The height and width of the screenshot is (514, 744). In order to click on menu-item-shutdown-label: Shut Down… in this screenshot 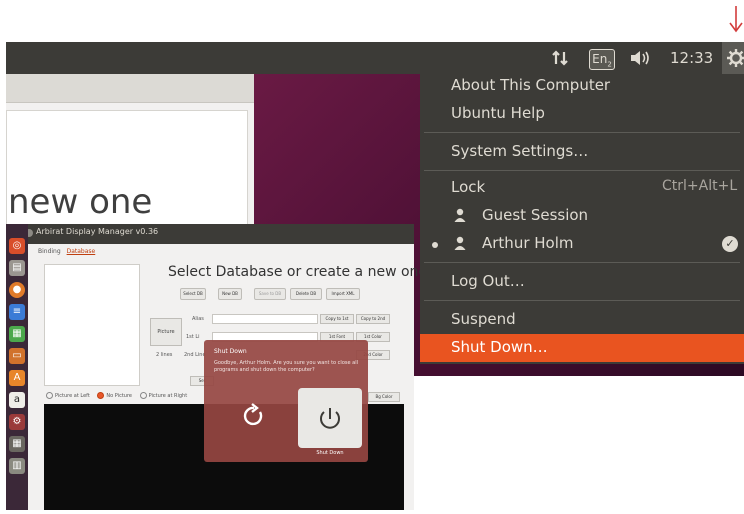, I will do `click(499, 347)`.